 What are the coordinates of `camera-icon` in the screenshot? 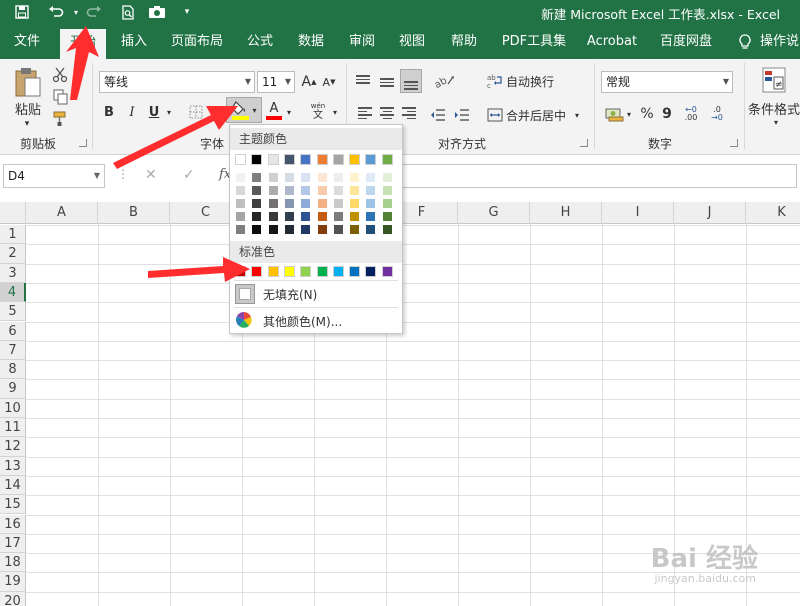 It's located at (157, 12).